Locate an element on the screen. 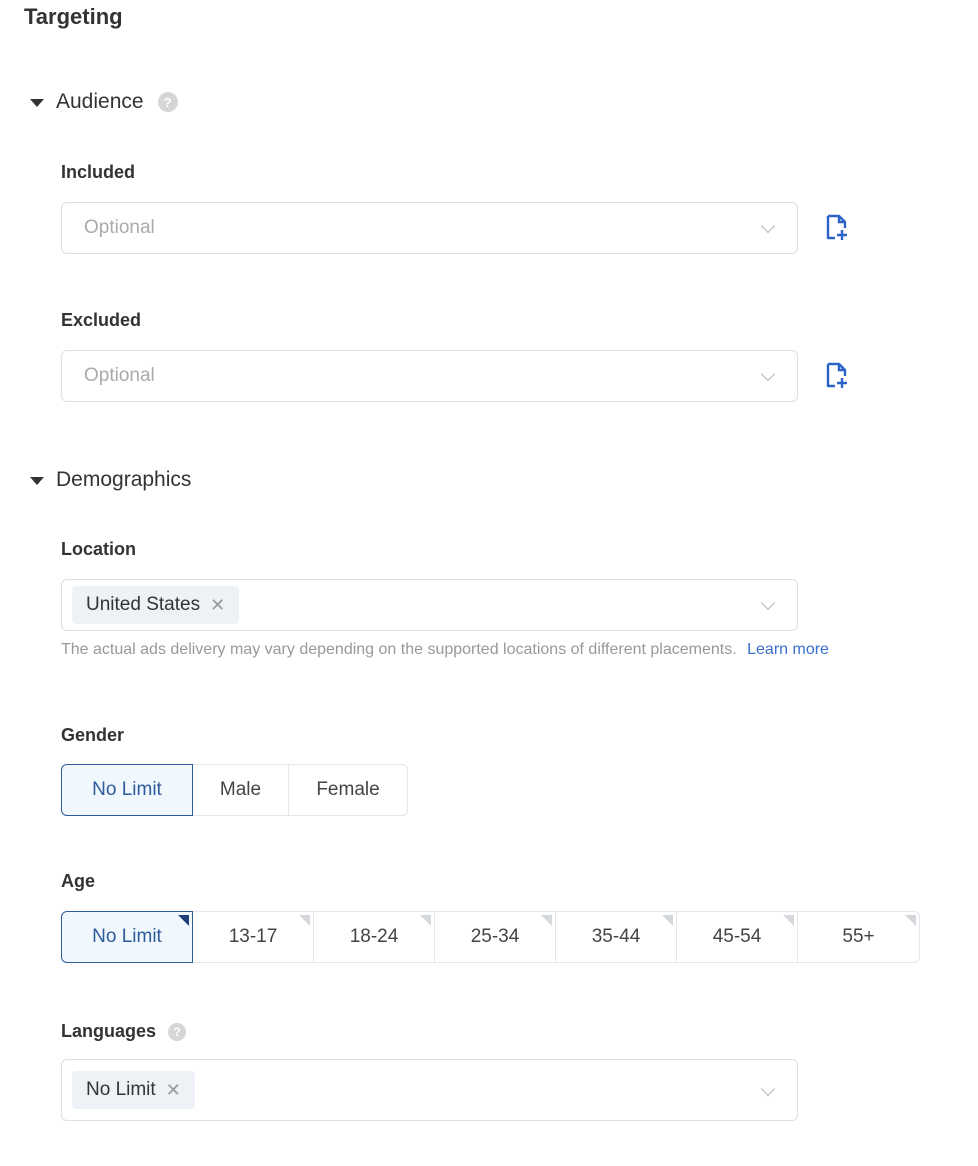  languages-tag: No Limit ✕ is located at coordinates (133, 1090).